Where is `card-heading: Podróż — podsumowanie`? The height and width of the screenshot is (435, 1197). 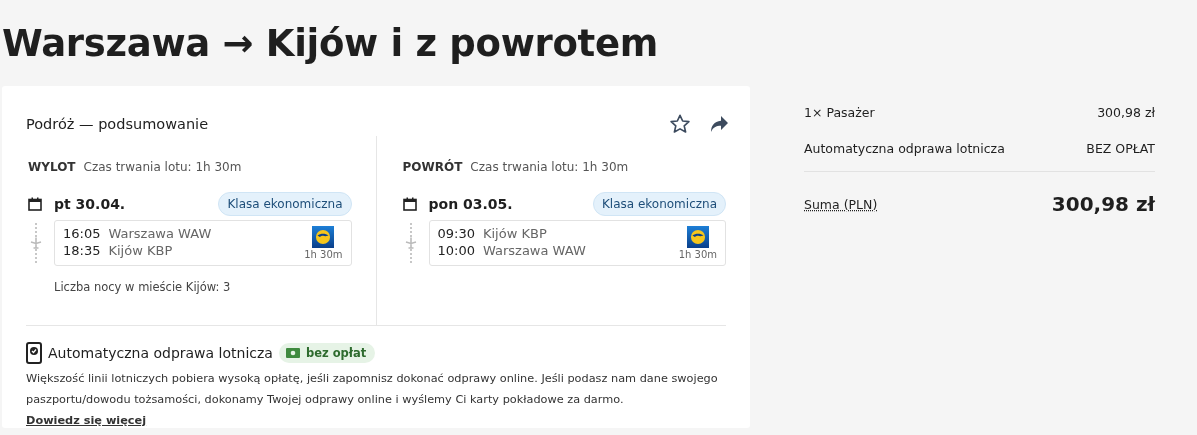
card-heading: Podróż — podsumowanie is located at coordinates (118, 124).